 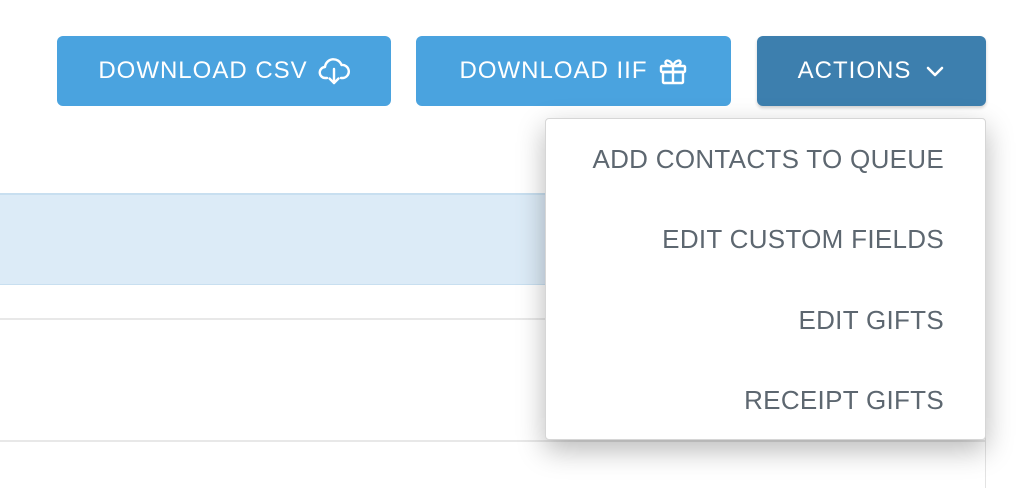 I want to click on menu-item-label: EDIT CUSTOM FIELDS, so click(x=803, y=239).